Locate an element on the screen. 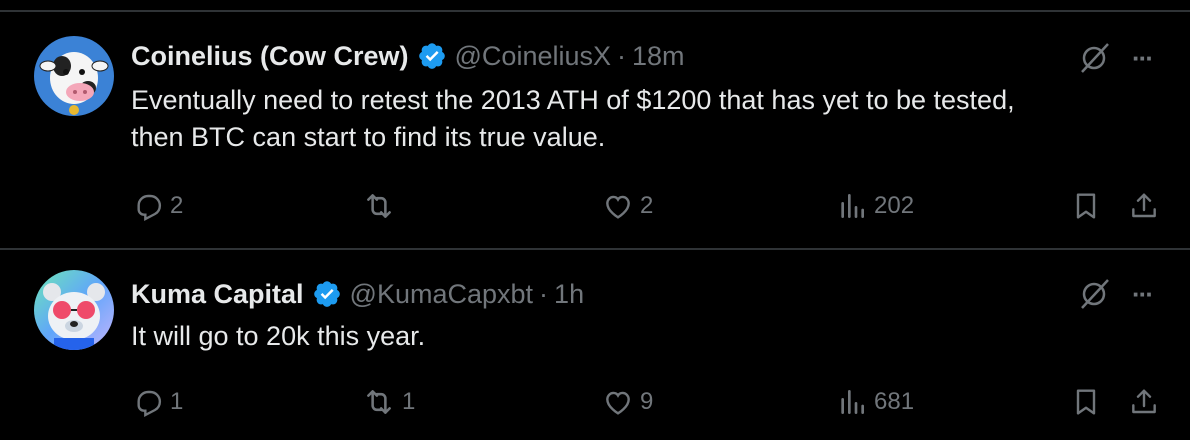  views-button: 681 is located at coordinates (875, 402).